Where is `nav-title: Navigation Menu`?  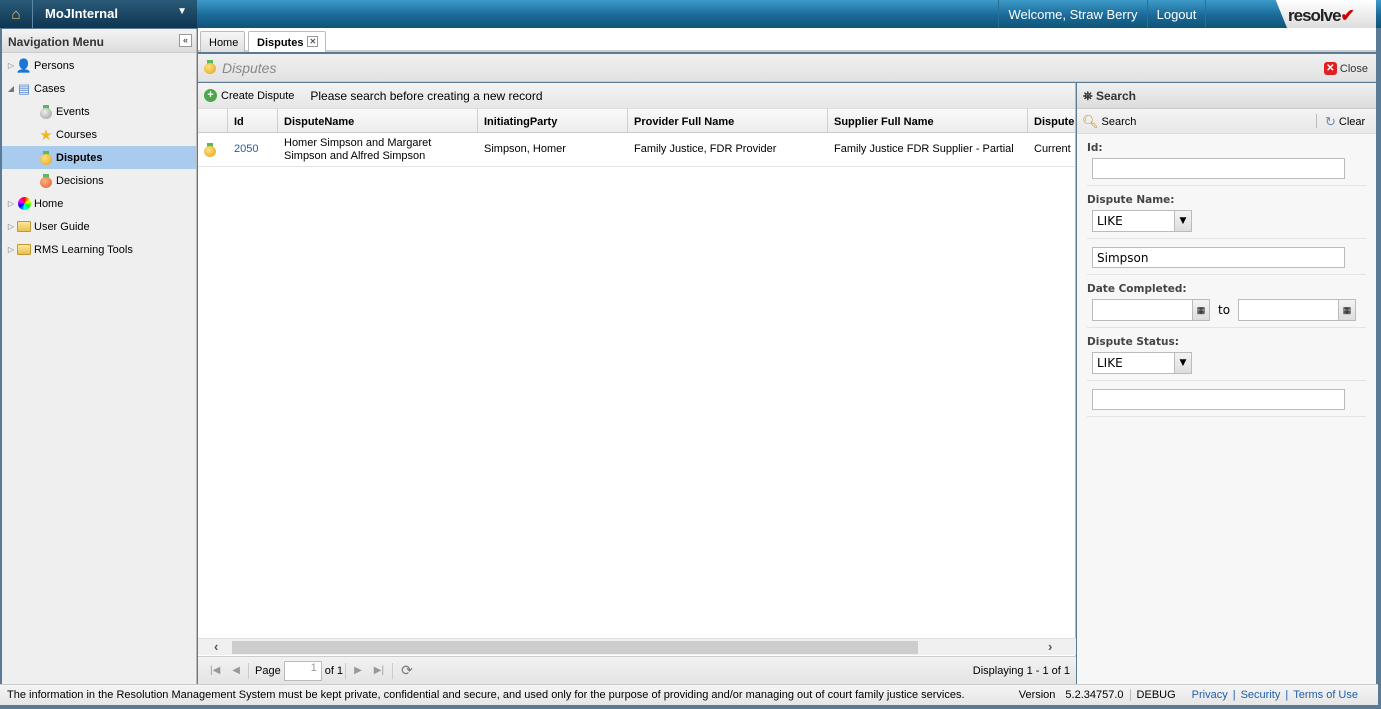
nav-title: Navigation Menu is located at coordinates (56, 42).